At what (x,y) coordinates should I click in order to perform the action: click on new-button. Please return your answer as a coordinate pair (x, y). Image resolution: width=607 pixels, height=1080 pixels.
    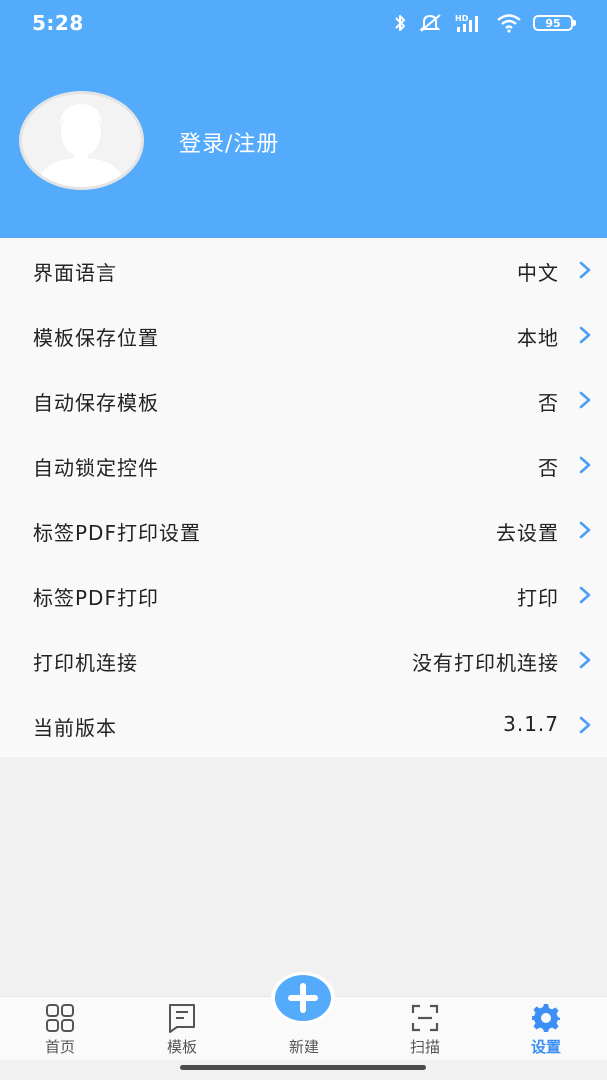
    Looking at the image, I should click on (303, 998).